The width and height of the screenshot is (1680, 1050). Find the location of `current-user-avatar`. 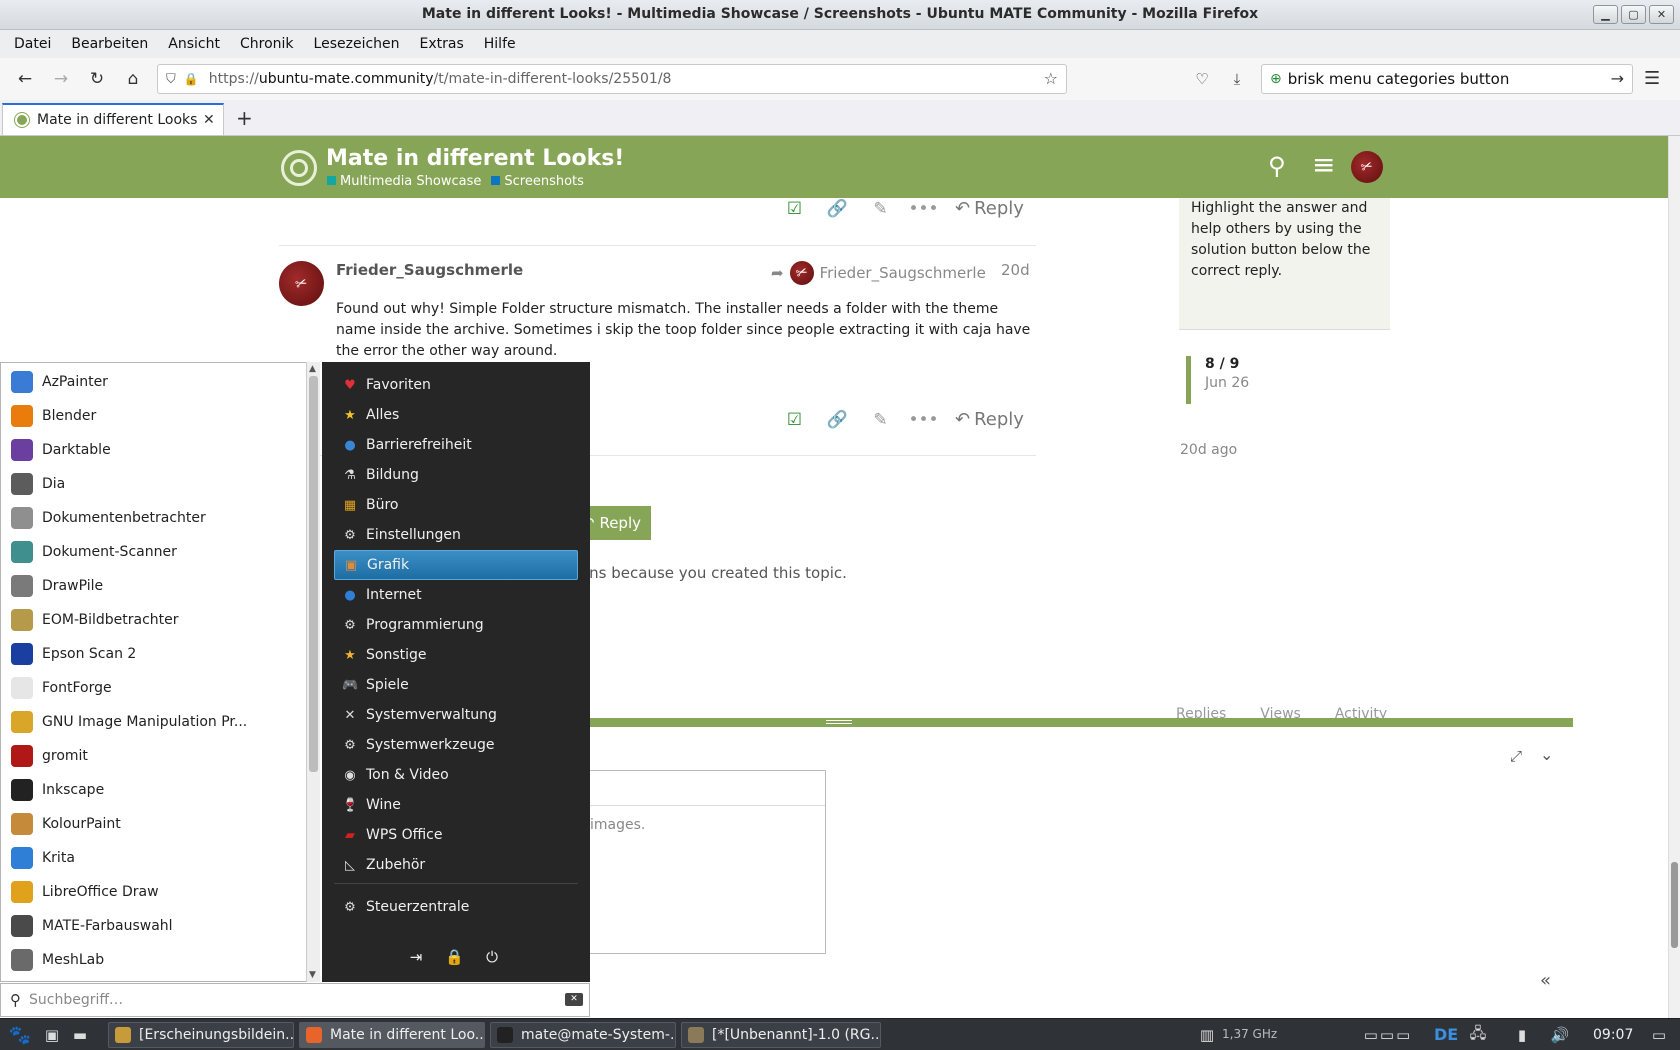

current-user-avatar is located at coordinates (1367, 167).